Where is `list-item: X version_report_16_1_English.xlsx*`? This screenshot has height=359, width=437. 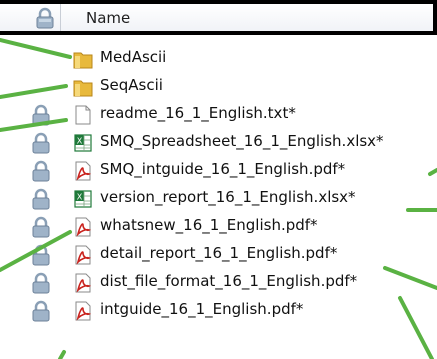
list-item: X version_report_16_1_English.xlsx* is located at coordinates (218, 199).